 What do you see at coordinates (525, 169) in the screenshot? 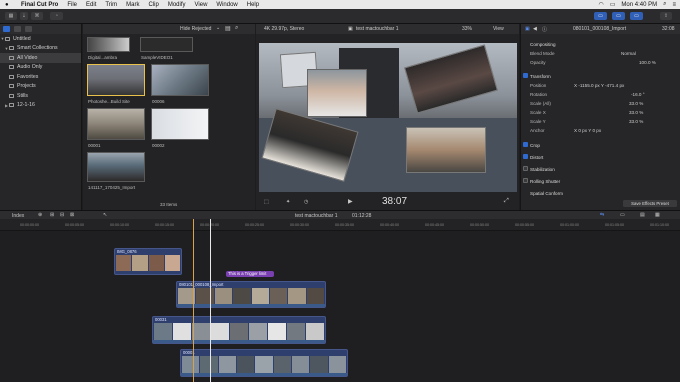
I see `stabilization-checkbox` at bounding box center [525, 169].